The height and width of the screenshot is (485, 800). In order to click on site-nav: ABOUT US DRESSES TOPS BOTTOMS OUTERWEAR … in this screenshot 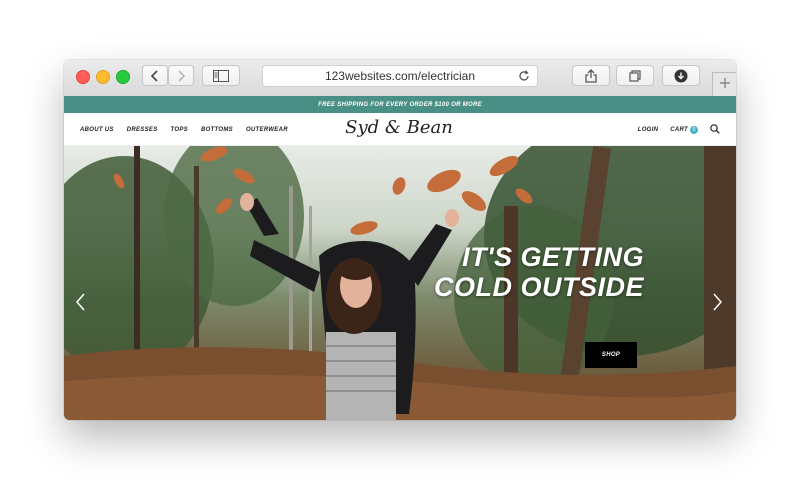, I will do `click(400, 129)`.